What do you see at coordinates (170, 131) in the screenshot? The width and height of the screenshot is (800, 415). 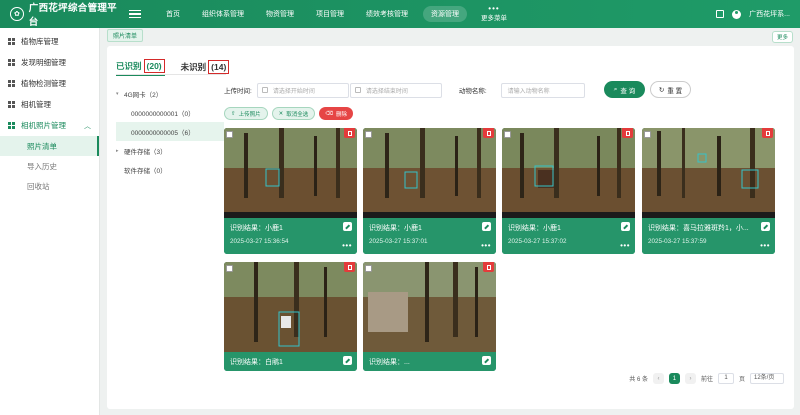 I see `tree-node-device-5: 0000000000005（6）` at bounding box center [170, 131].